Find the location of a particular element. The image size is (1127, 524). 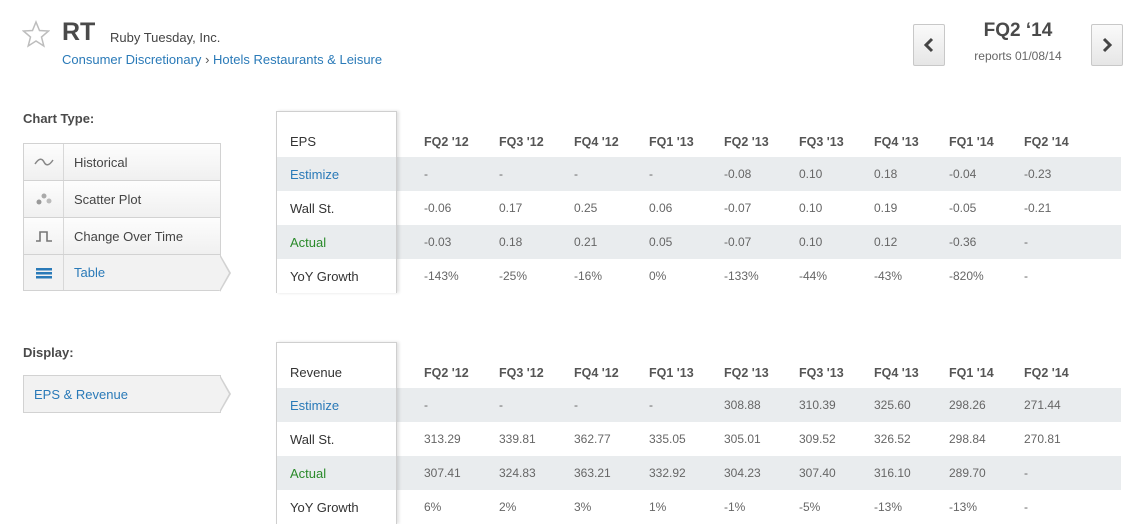

table-cell: -0.06 is located at coordinates (438, 208).